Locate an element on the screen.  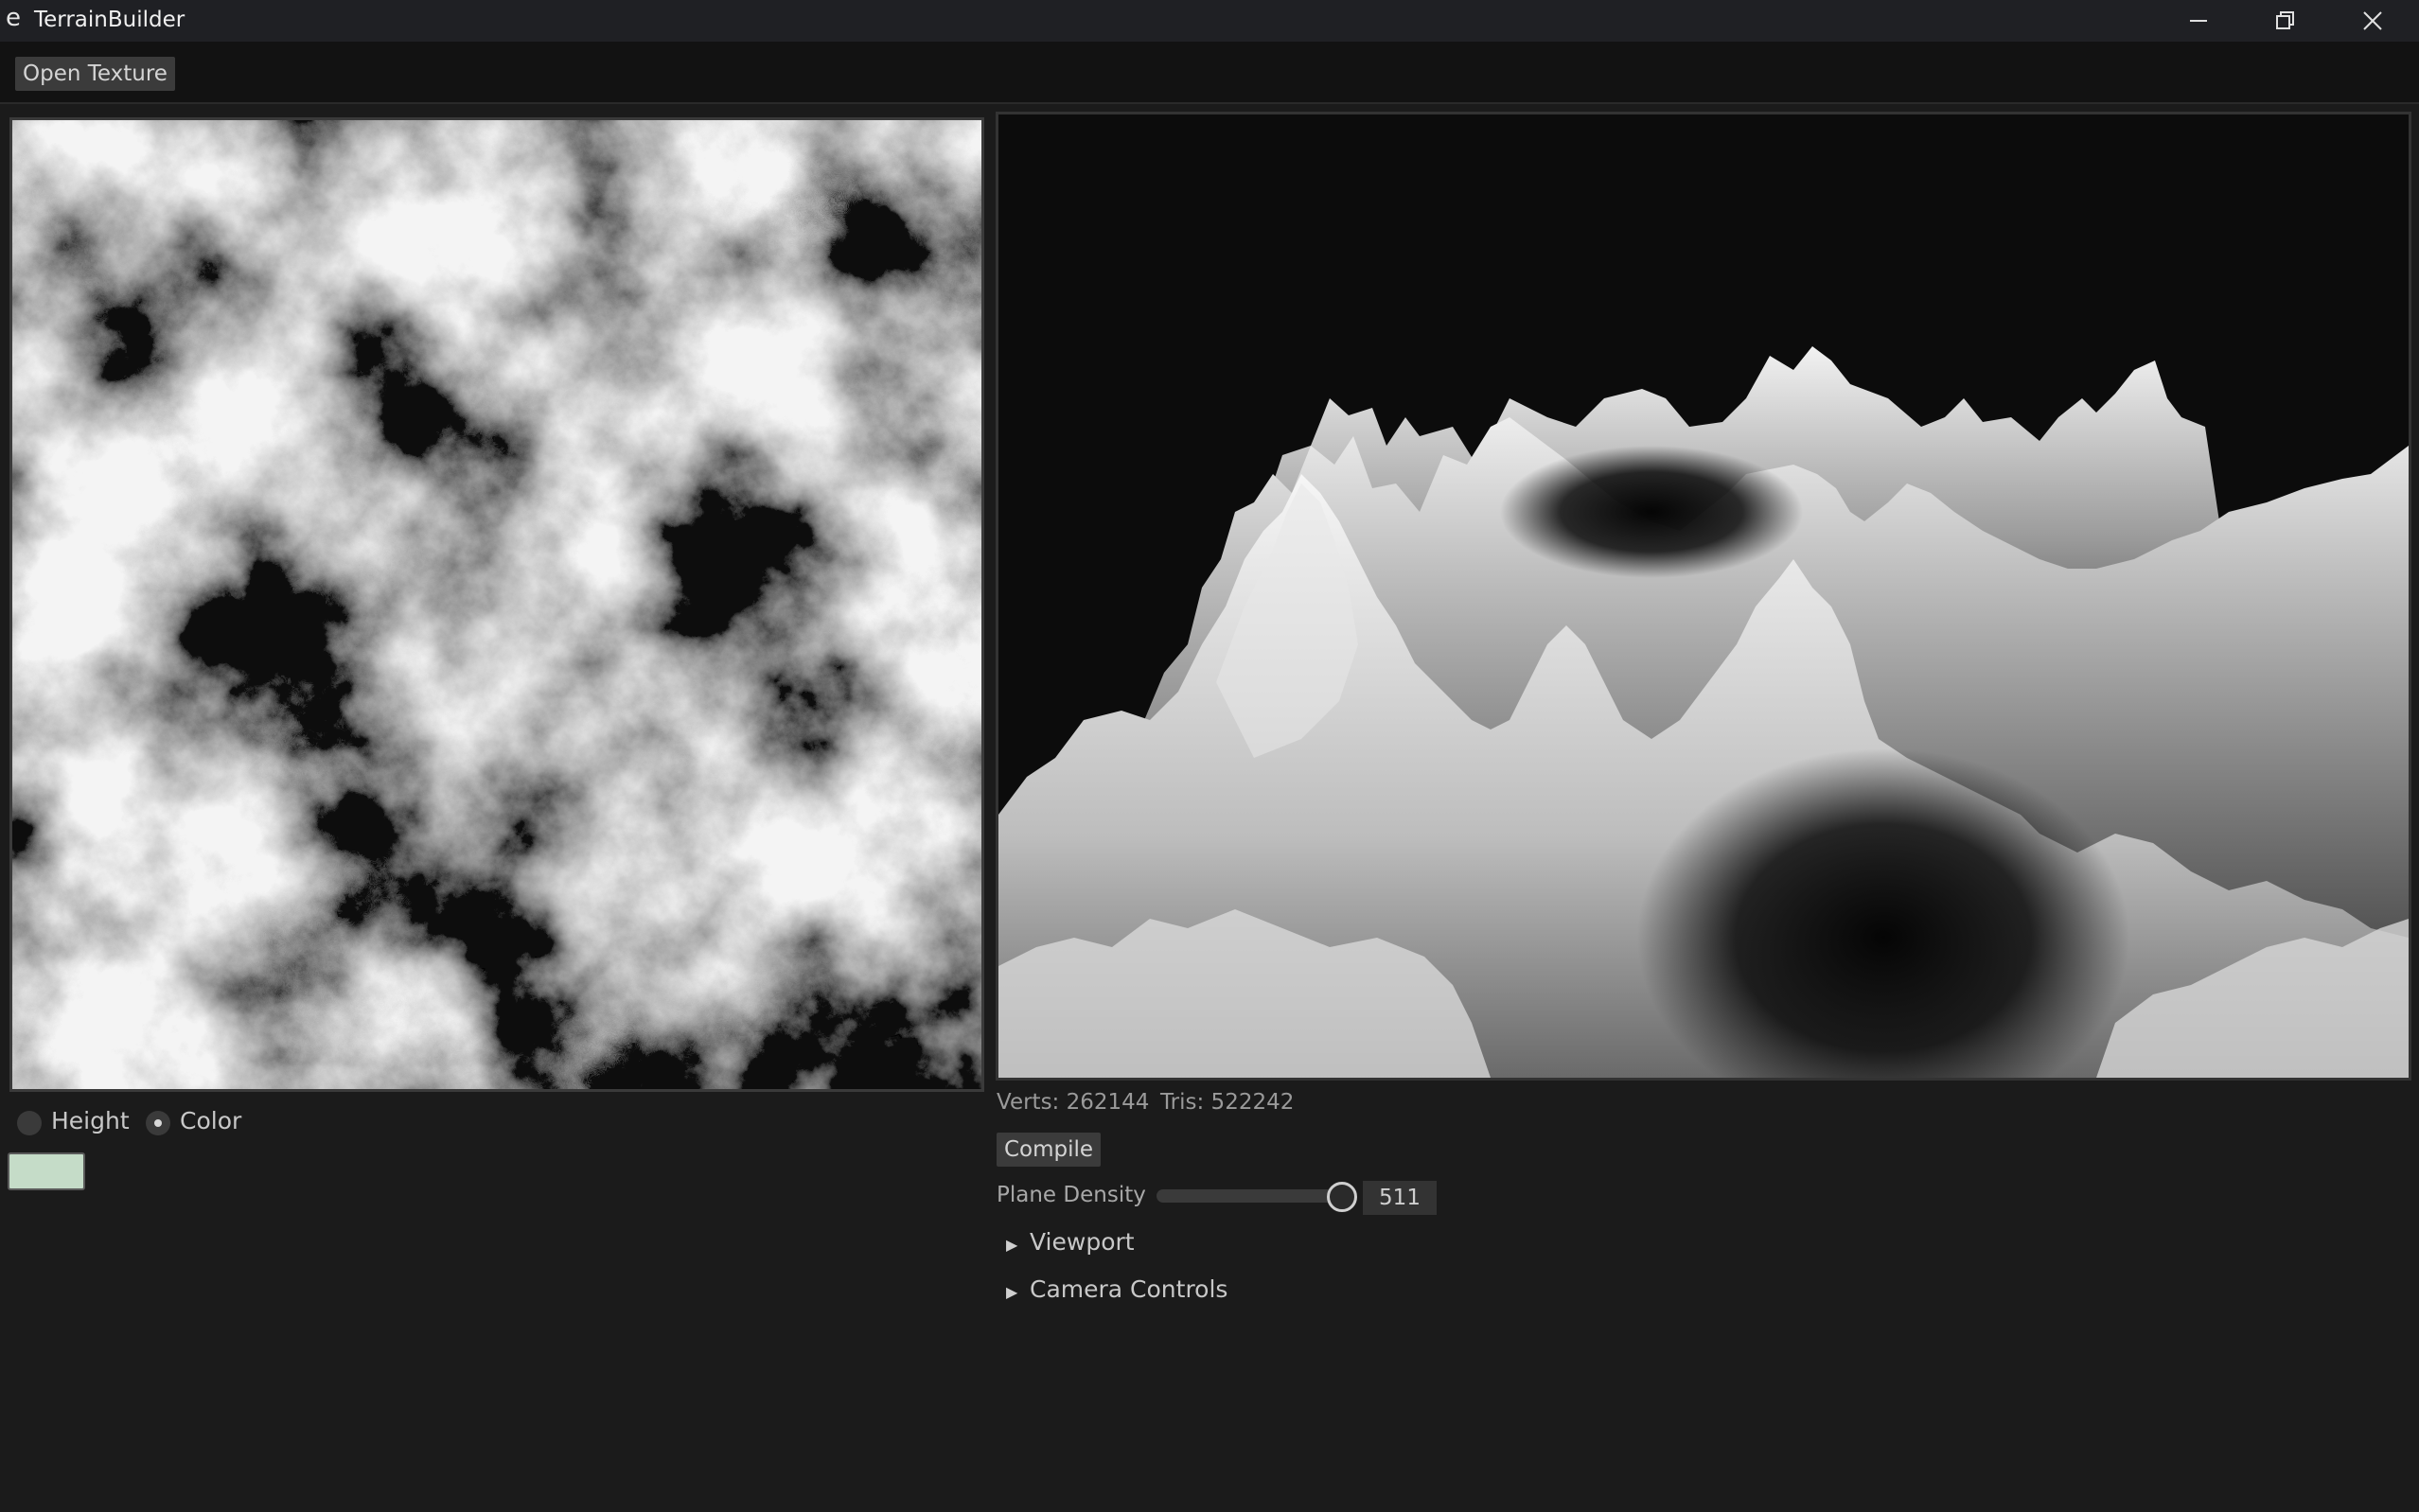
minimize-icon is located at coordinates (2198, 21).